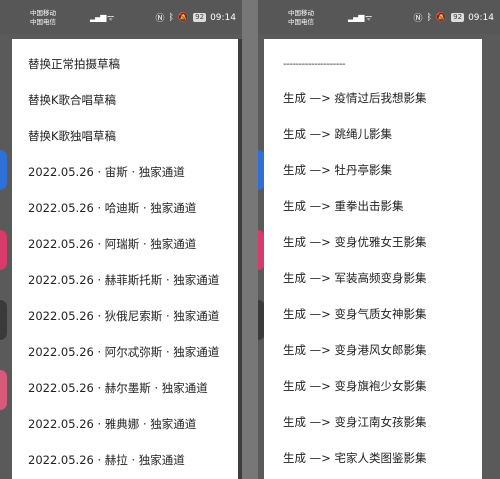 The height and width of the screenshot is (479, 500). Describe the element at coordinates (74, 64) in the screenshot. I see `menu-item: 替换正常拍摄草稿` at that location.